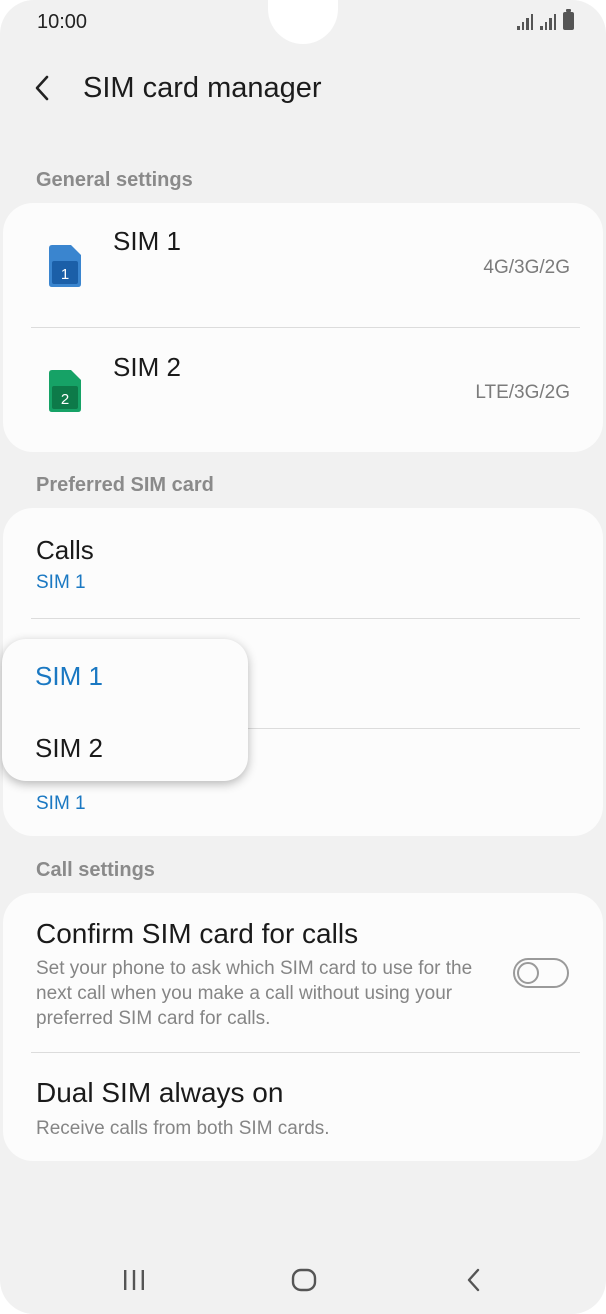 The height and width of the screenshot is (1314, 606). What do you see at coordinates (568, 19) in the screenshot?
I see `battery-icon` at bounding box center [568, 19].